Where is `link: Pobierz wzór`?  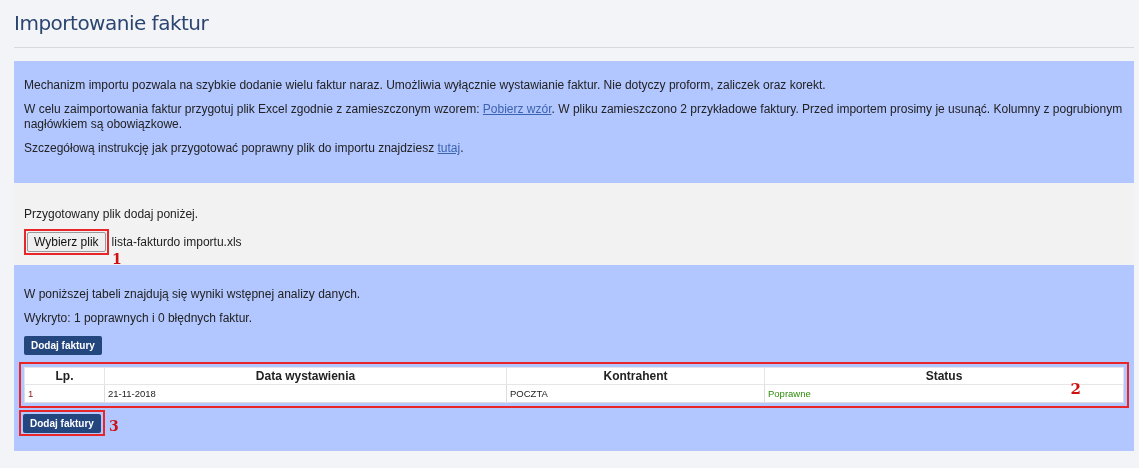 link: Pobierz wzór is located at coordinates (517, 109).